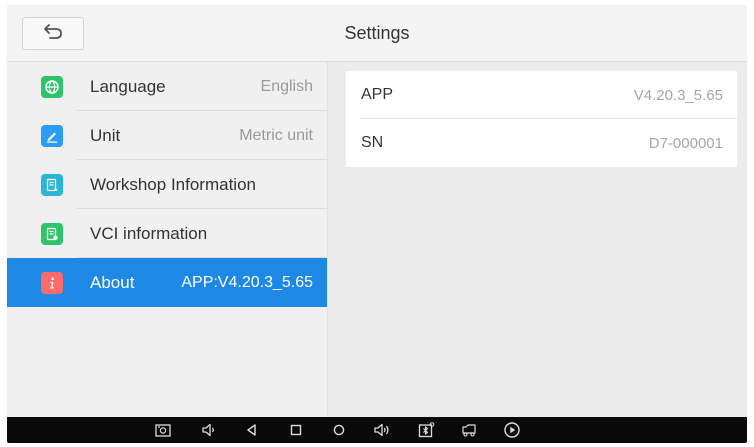 The width and height of the screenshot is (754, 447). What do you see at coordinates (685, 143) in the screenshot?
I see `serial-number-value: D7-000001` at bounding box center [685, 143].